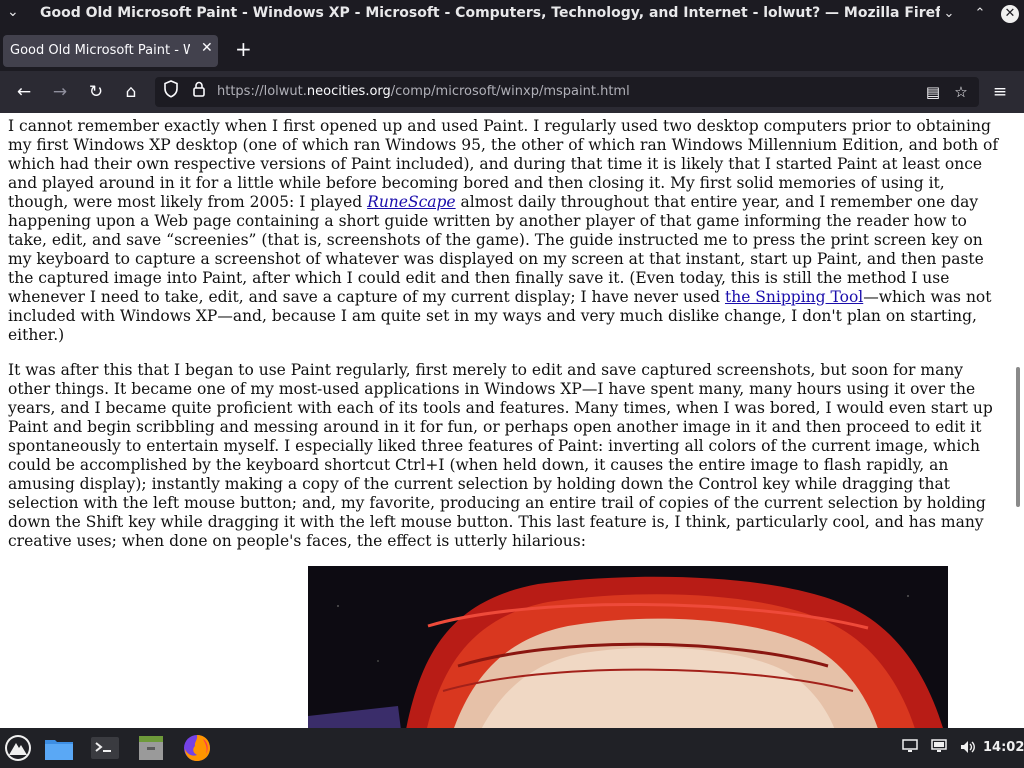  Describe the element at coordinates (961, 92) in the screenshot. I see `bookmark-star-icon: ☆` at that location.